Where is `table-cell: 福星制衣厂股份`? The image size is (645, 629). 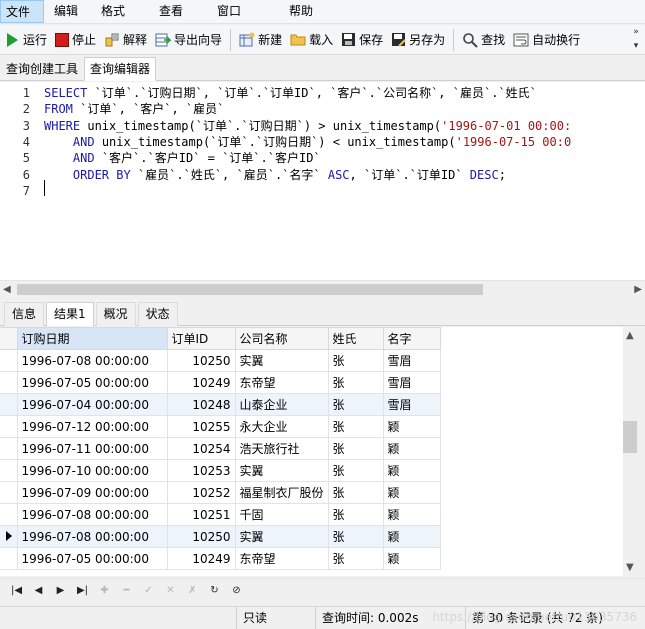
table-cell: 福星制衣厂股份 is located at coordinates (281, 492).